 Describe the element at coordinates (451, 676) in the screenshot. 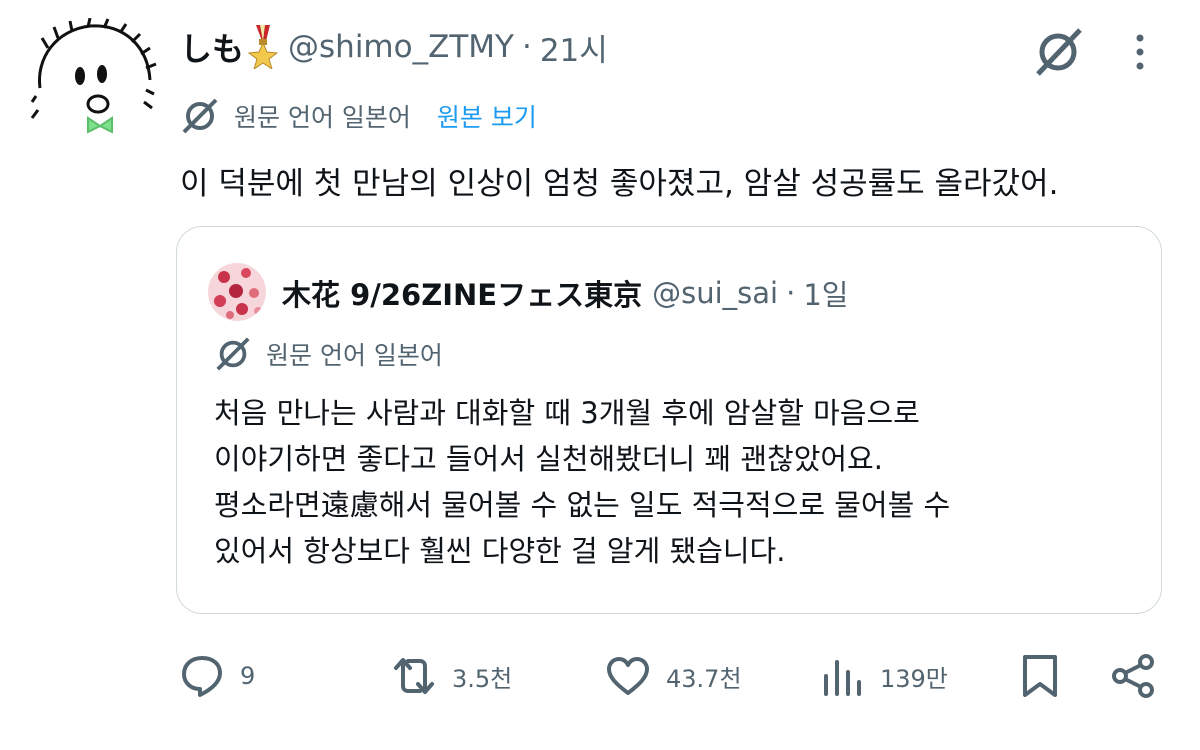

I see `retweet-button: 3.5천` at that location.